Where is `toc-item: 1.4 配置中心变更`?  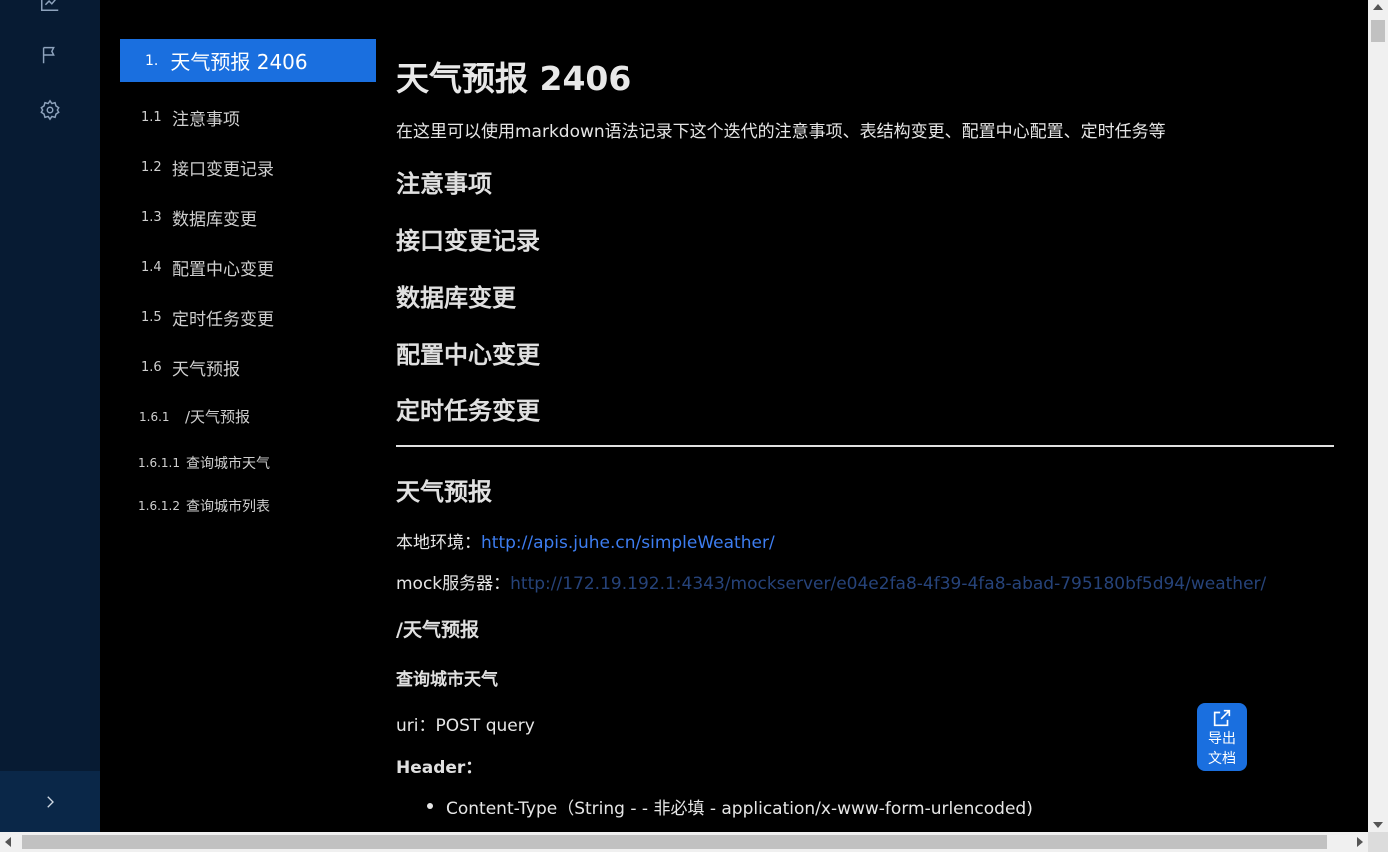
toc-item: 1.4 配置中心变更 is located at coordinates (197, 267).